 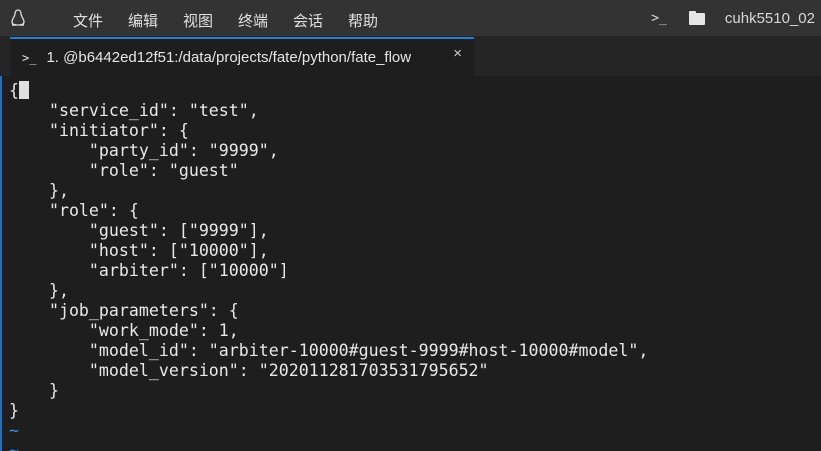 What do you see at coordinates (134, 110) in the screenshot?
I see `terminal-line: "service_id": "test",` at bounding box center [134, 110].